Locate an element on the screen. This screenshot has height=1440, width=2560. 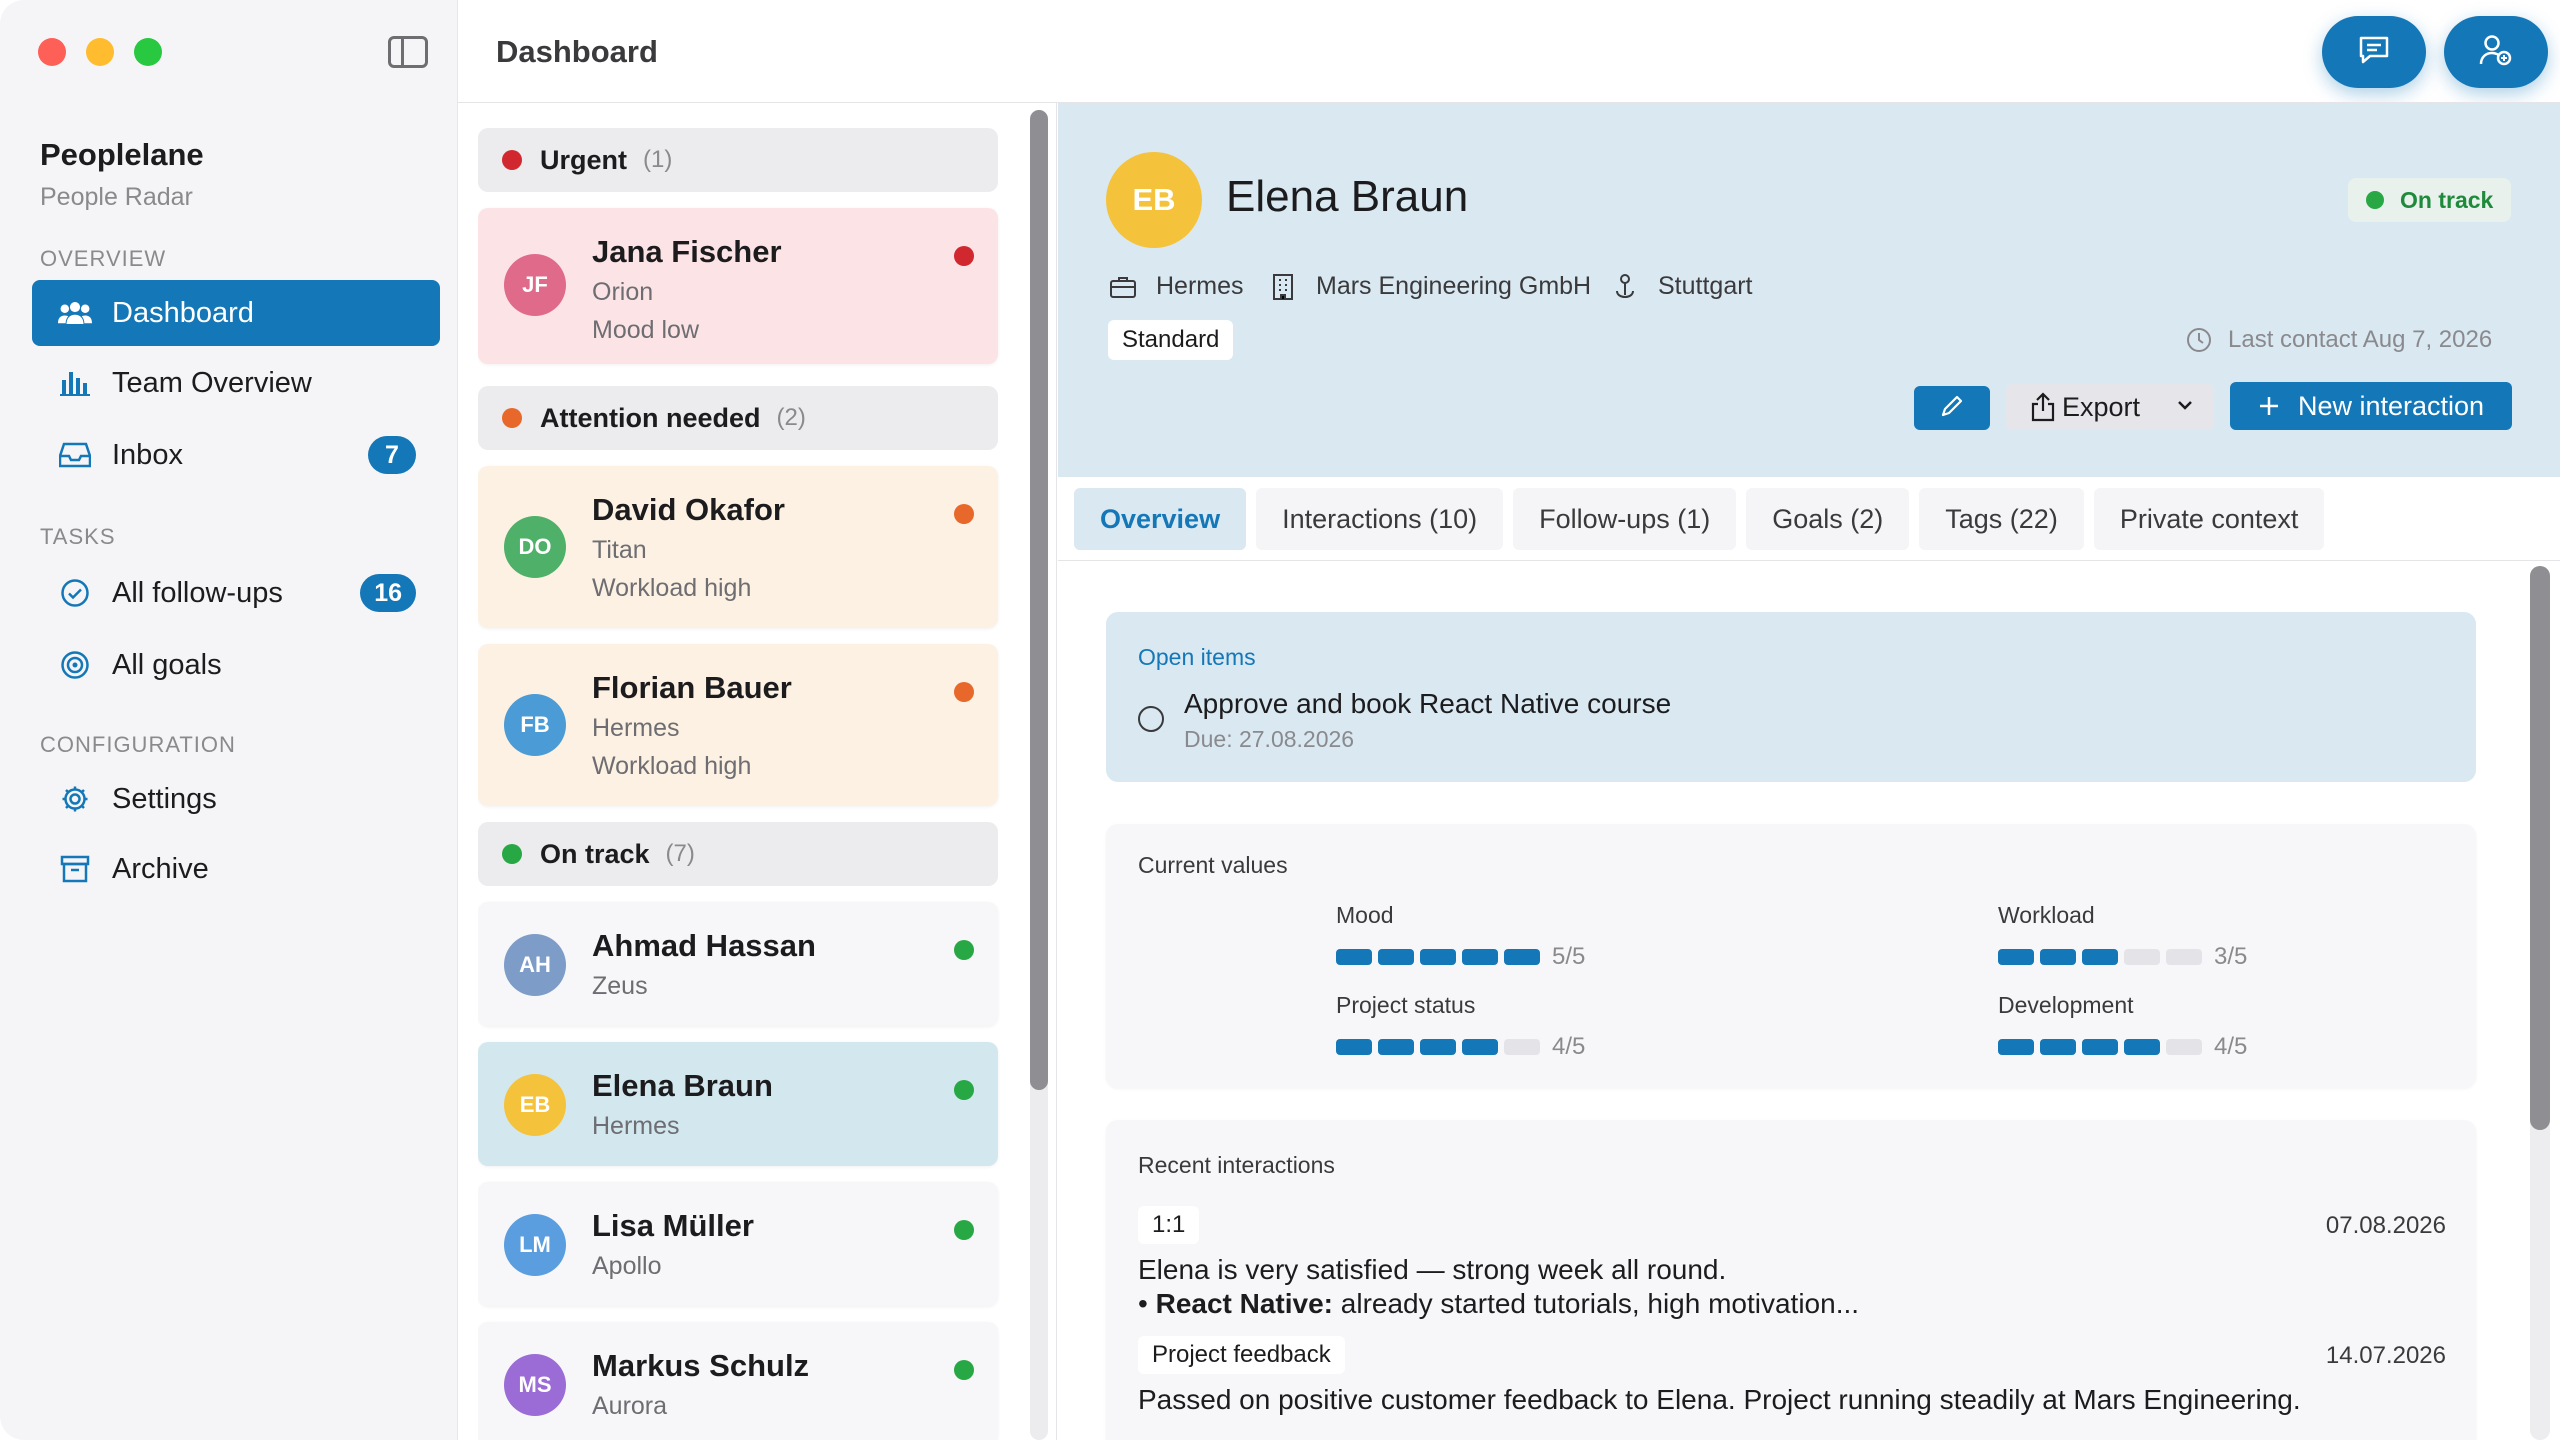
detail-avatar: EB is located at coordinates (1154, 200).